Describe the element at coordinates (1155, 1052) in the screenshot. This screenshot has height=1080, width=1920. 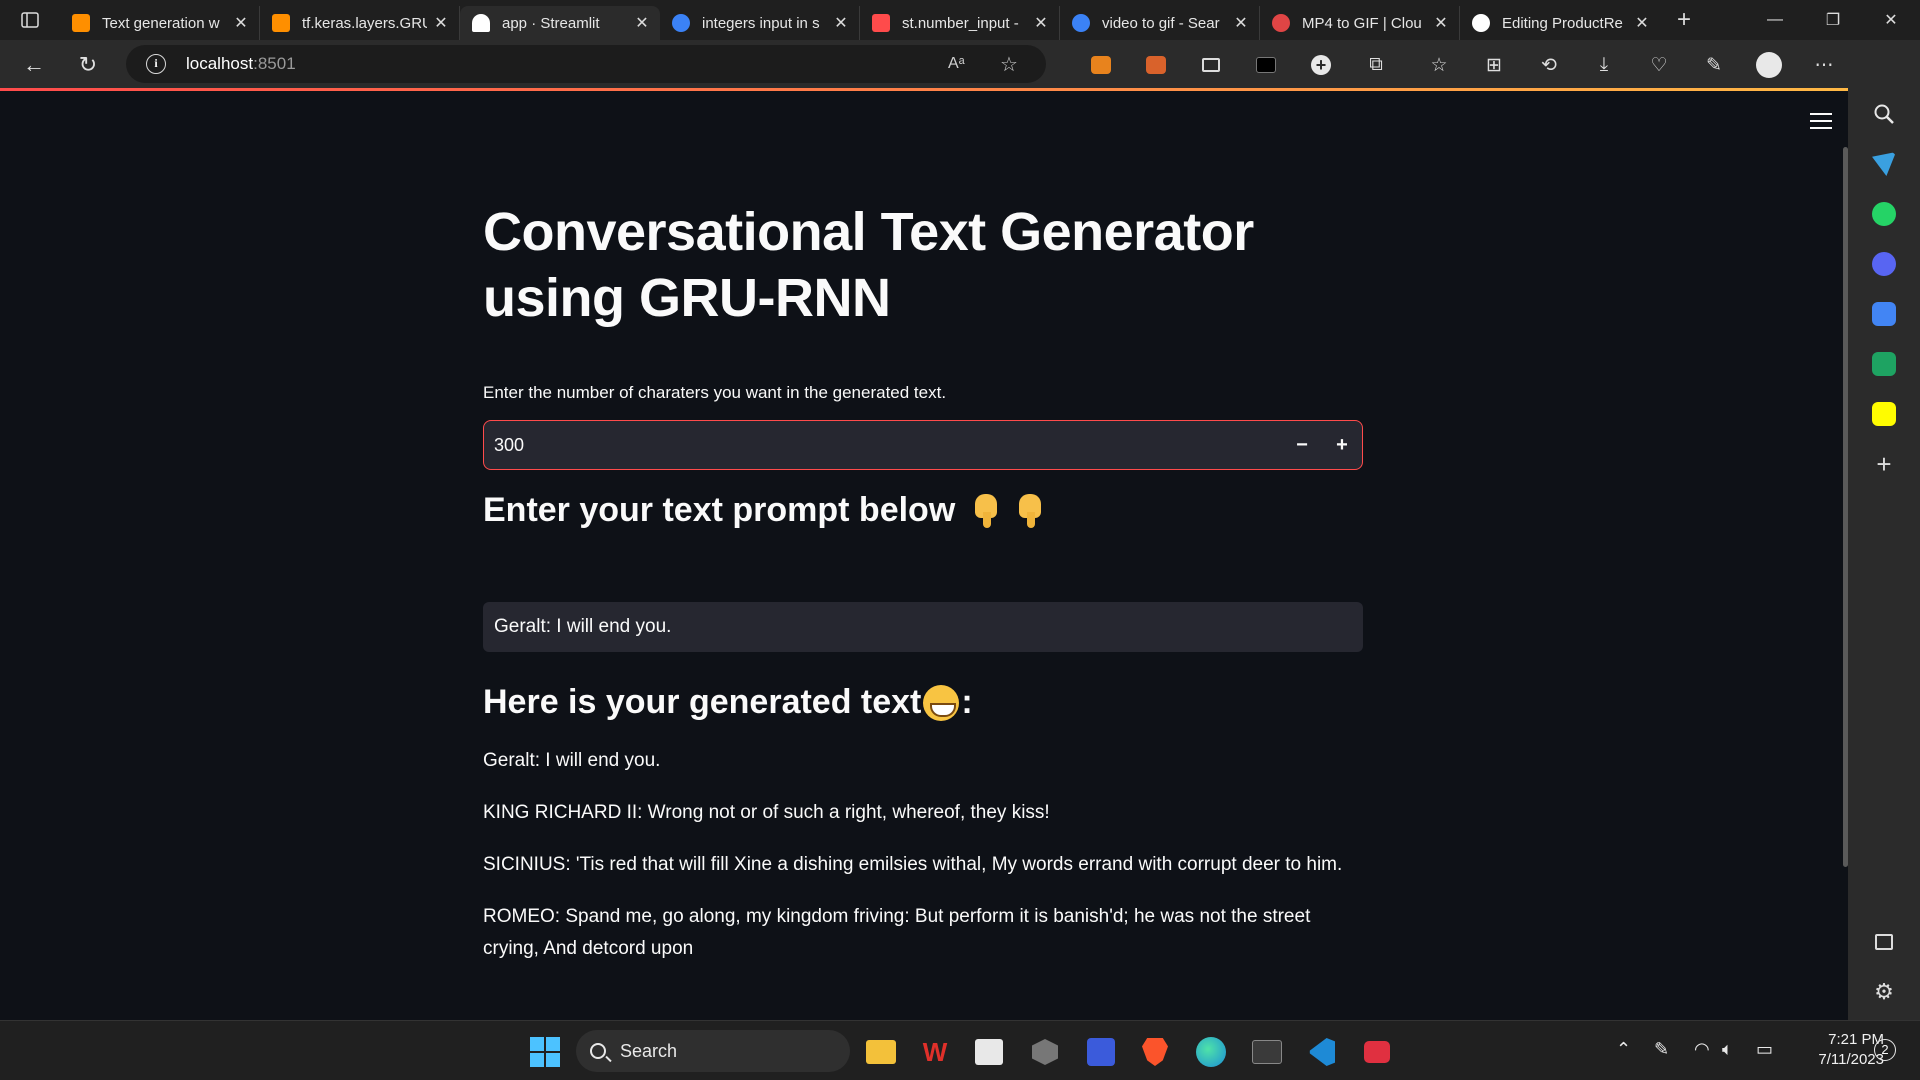
I see `brave-browser-icon` at that location.